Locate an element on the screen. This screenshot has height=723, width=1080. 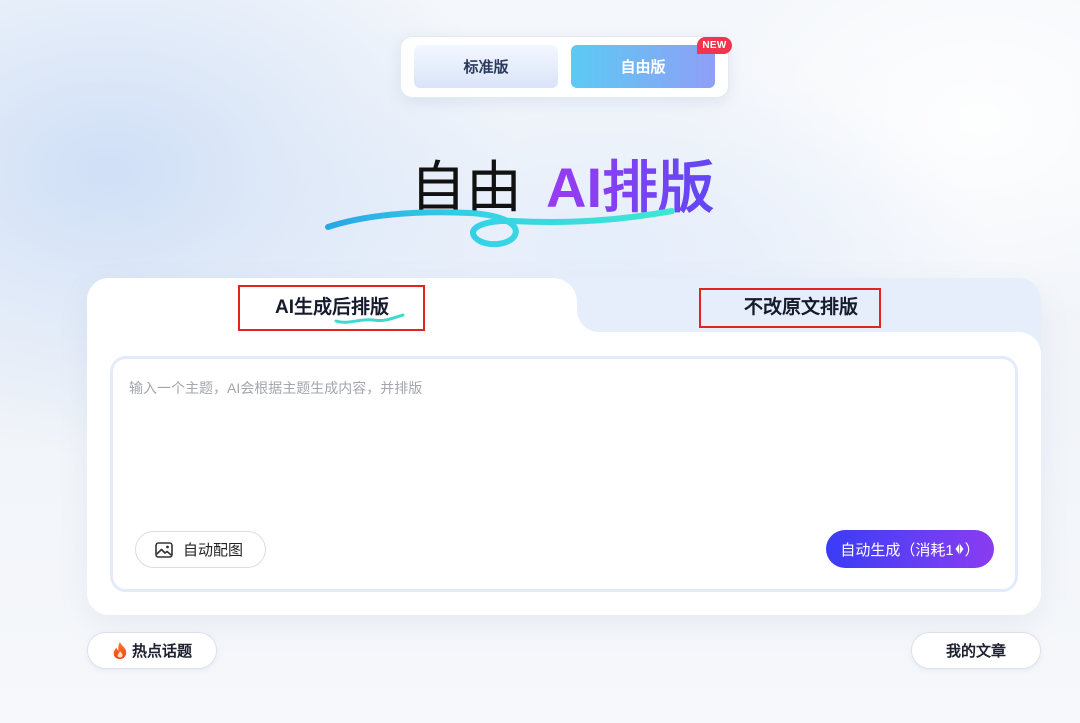
auto-generate-button: 自动生成（消耗1 ） is located at coordinates (910, 549).